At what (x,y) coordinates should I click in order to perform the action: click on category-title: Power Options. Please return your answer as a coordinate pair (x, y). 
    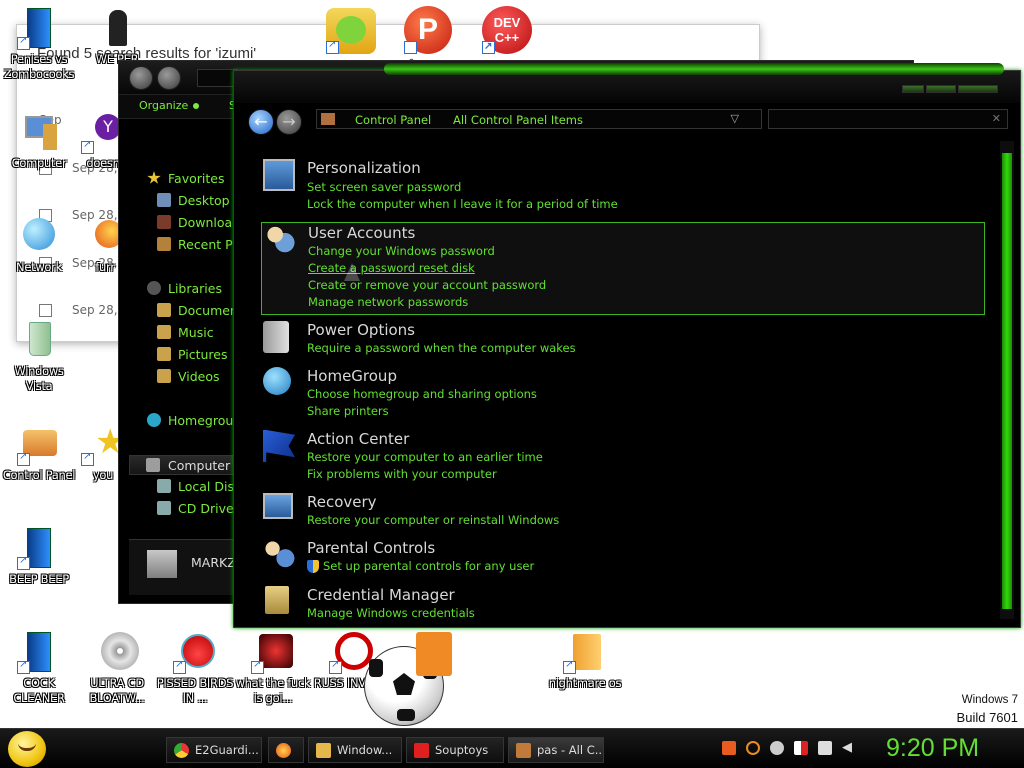
    Looking at the image, I should click on (361, 330).